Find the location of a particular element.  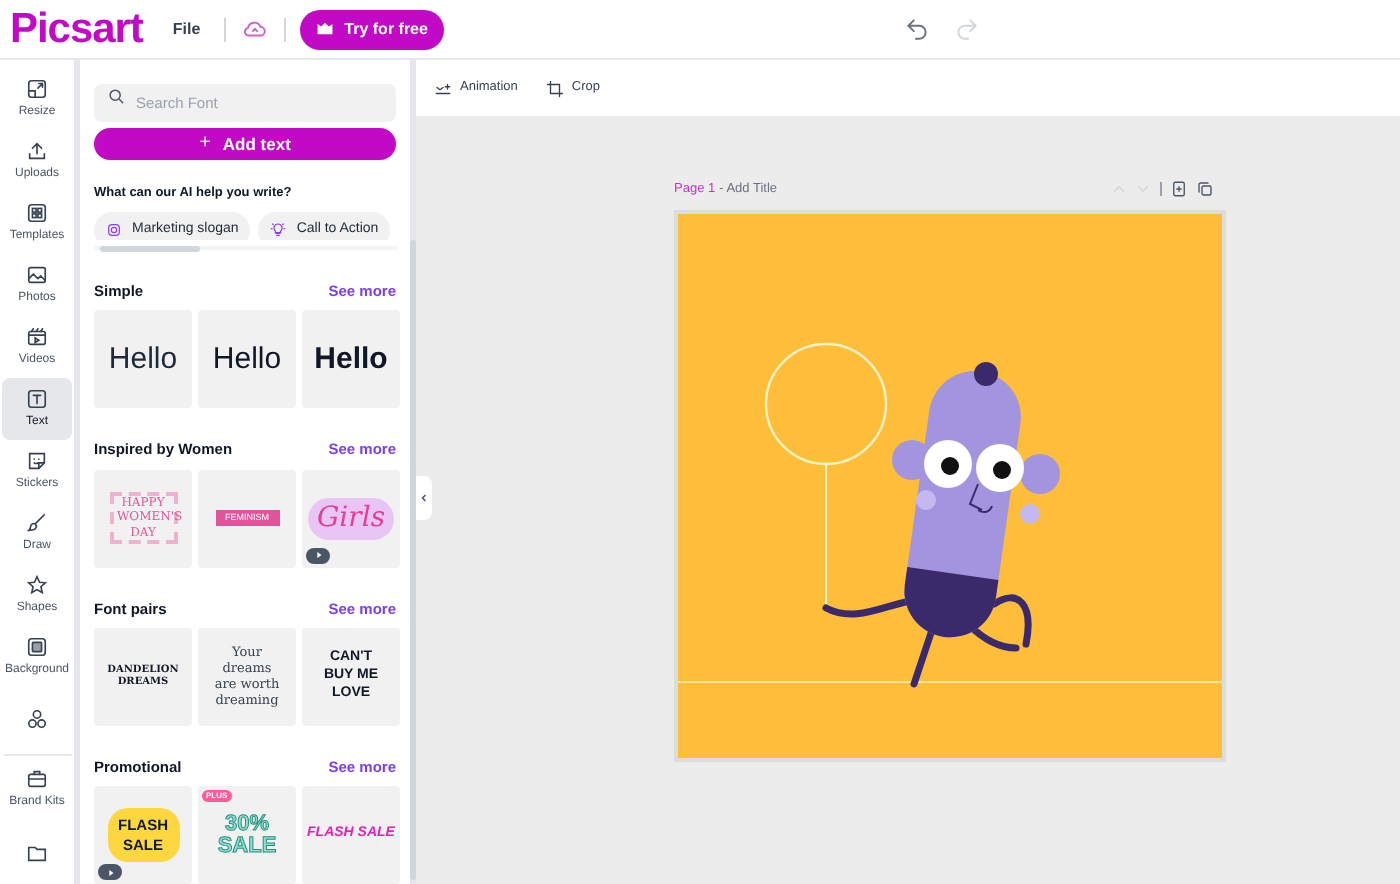

search-icon is located at coordinates (116, 95).